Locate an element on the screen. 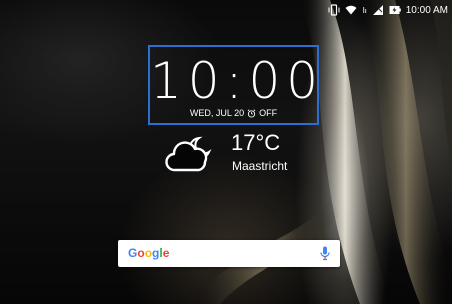 The image size is (452, 304). signal-icon is located at coordinates (364, 10).